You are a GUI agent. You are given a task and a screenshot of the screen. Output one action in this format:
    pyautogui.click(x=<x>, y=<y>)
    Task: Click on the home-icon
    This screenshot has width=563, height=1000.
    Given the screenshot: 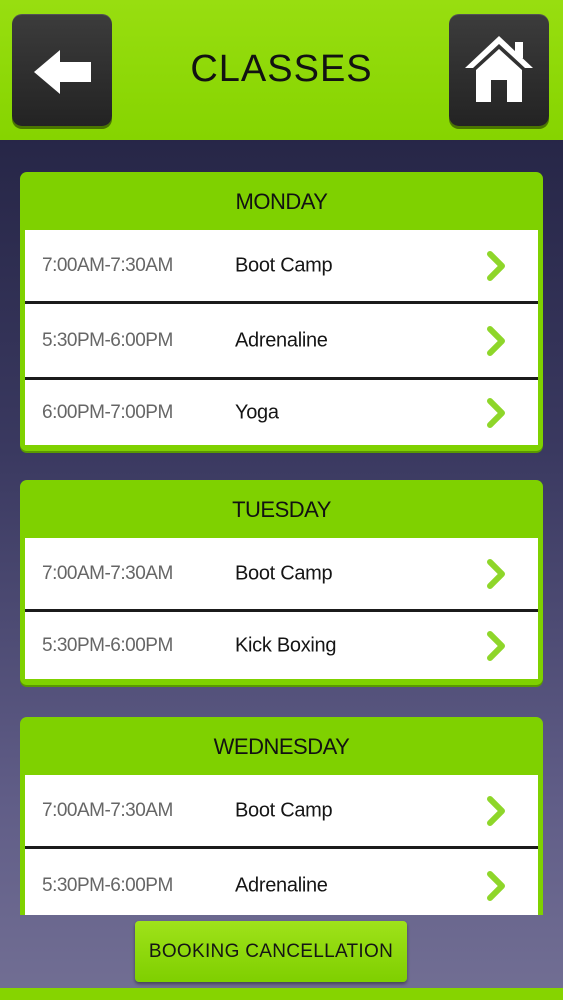 What is the action you would take?
    pyautogui.click(x=499, y=69)
    